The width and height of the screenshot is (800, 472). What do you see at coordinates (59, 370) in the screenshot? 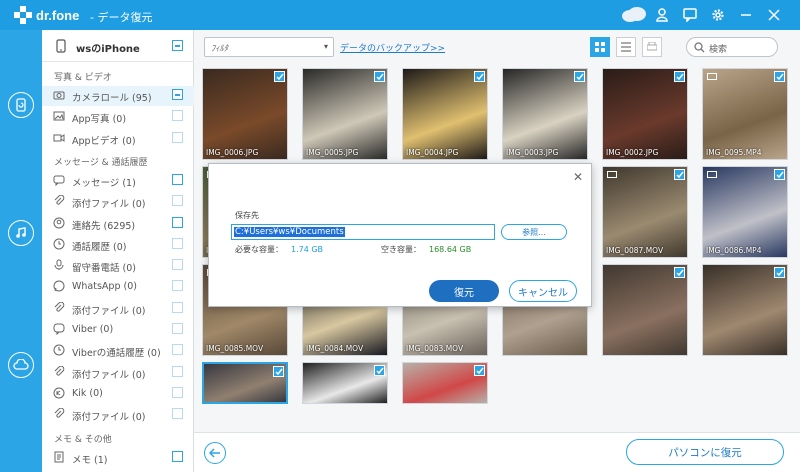
I see `paperclip-icon` at bounding box center [59, 370].